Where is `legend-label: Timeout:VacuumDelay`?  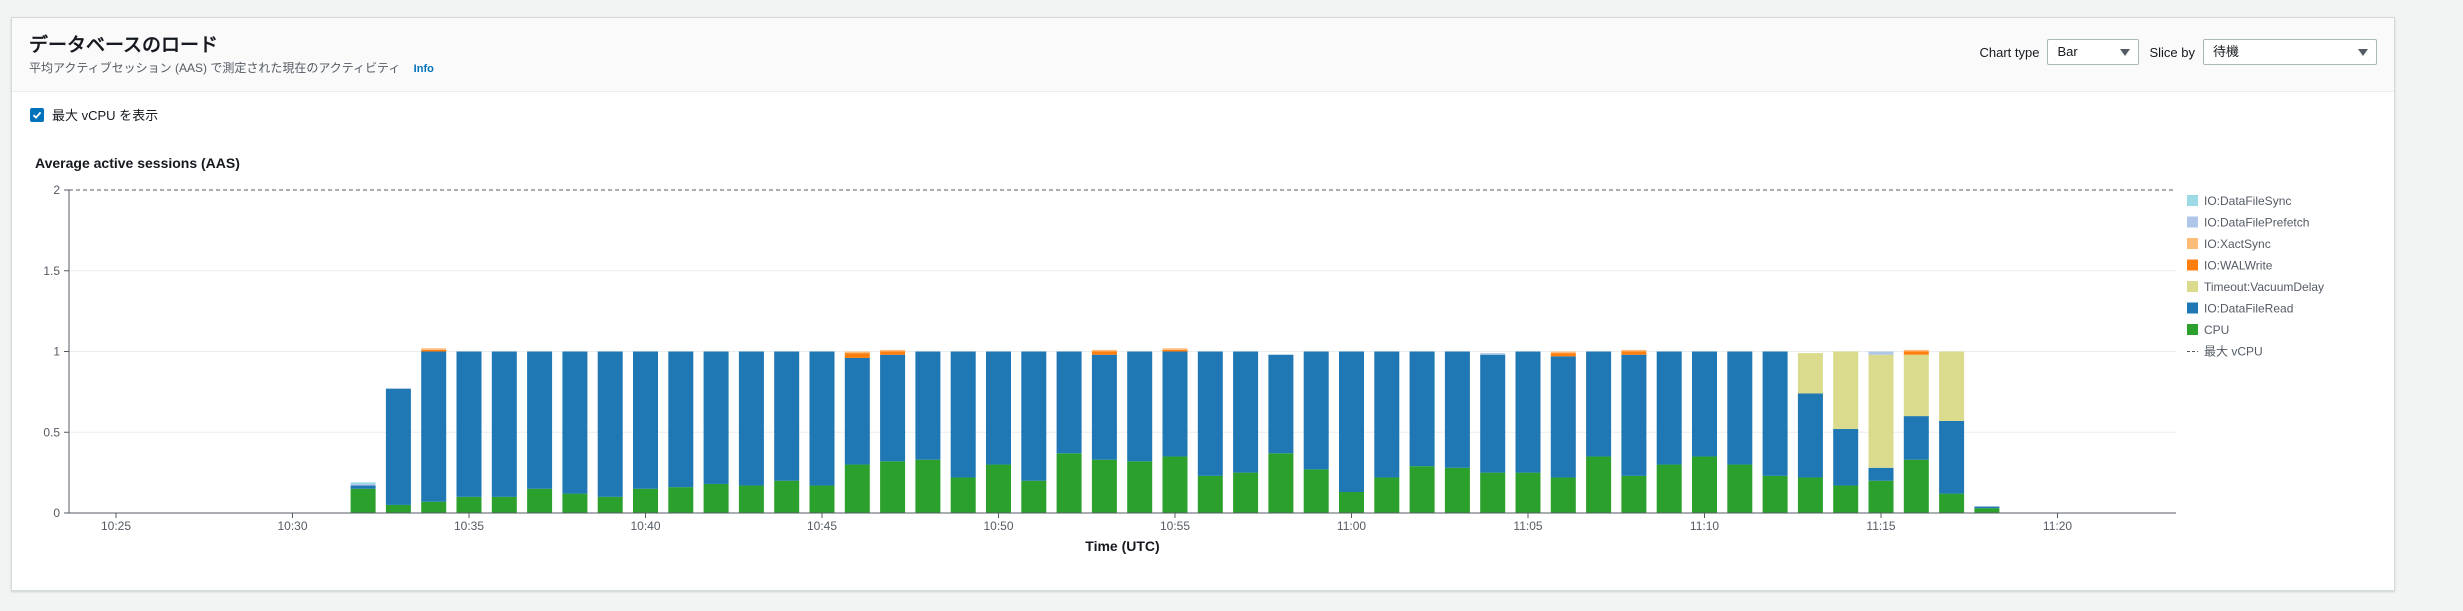 legend-label: Timeout:VacuumDelay is located at coordinates (2264, 287).